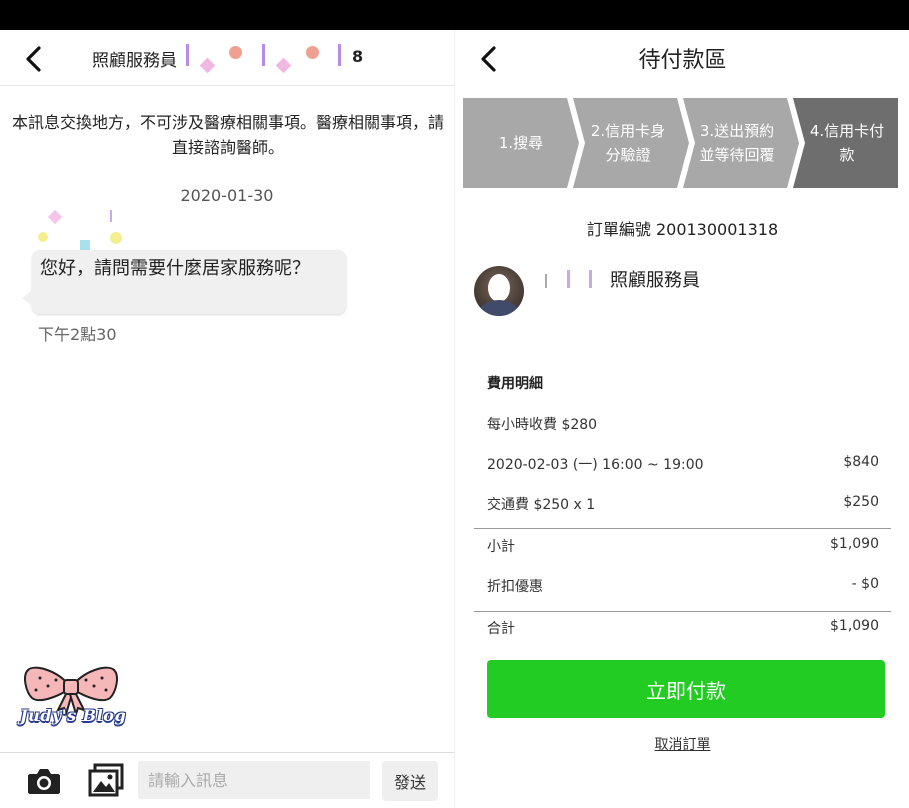 This screenshot has height=808, width=909. I want to click on sender-avatar-mask, so click(84, 229).